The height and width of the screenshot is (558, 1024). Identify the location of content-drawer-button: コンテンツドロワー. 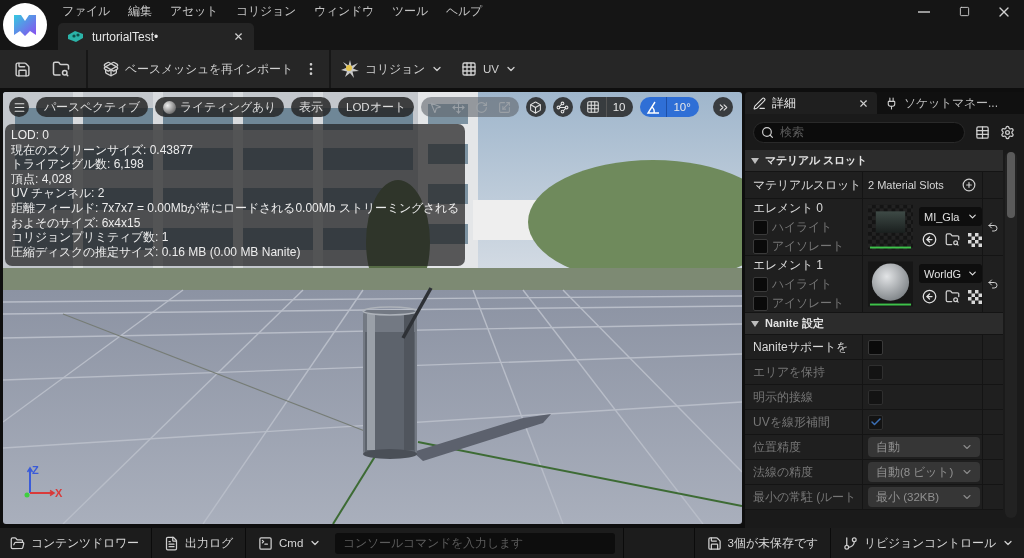
(74, 543).